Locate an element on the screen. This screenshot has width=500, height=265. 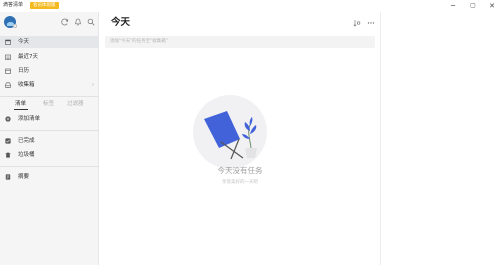
calendar-today-icon is located at coordinates (8, 42).